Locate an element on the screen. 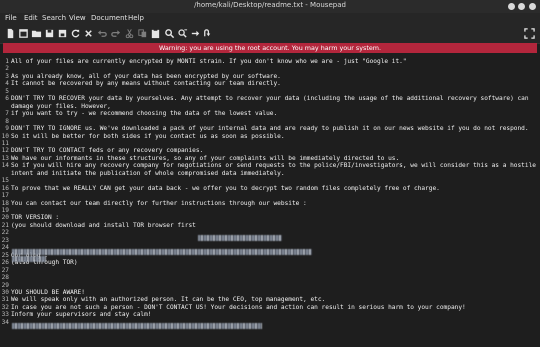 The image size is (540, 347). undo-icon is located at coordinates (102, 33).